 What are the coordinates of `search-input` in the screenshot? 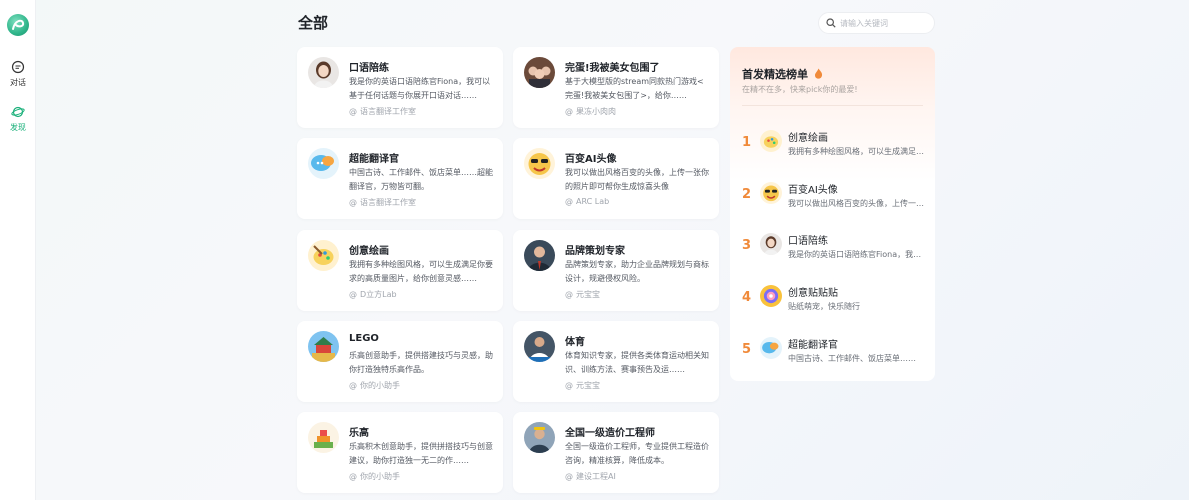 It's located at (885, 23).